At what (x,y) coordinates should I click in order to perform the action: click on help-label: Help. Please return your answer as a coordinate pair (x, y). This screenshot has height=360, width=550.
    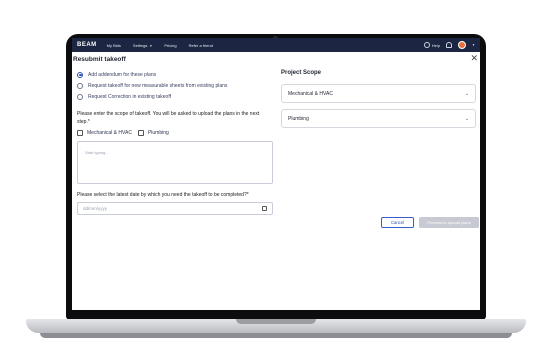
    Looking at the image, I should click on (436, 45).